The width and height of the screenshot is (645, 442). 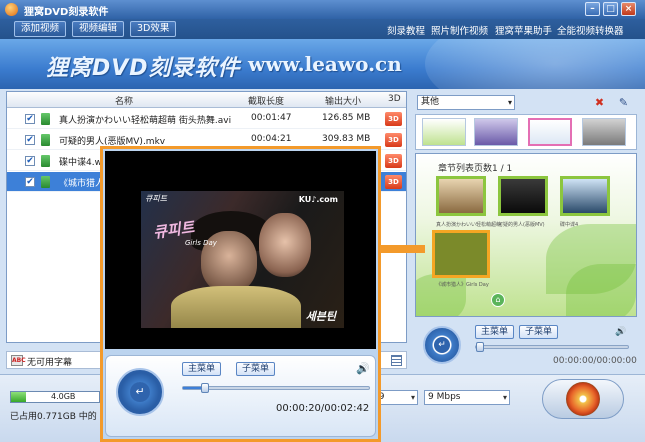 I want to click on app-logo-icon, so click(x=11, y=9).